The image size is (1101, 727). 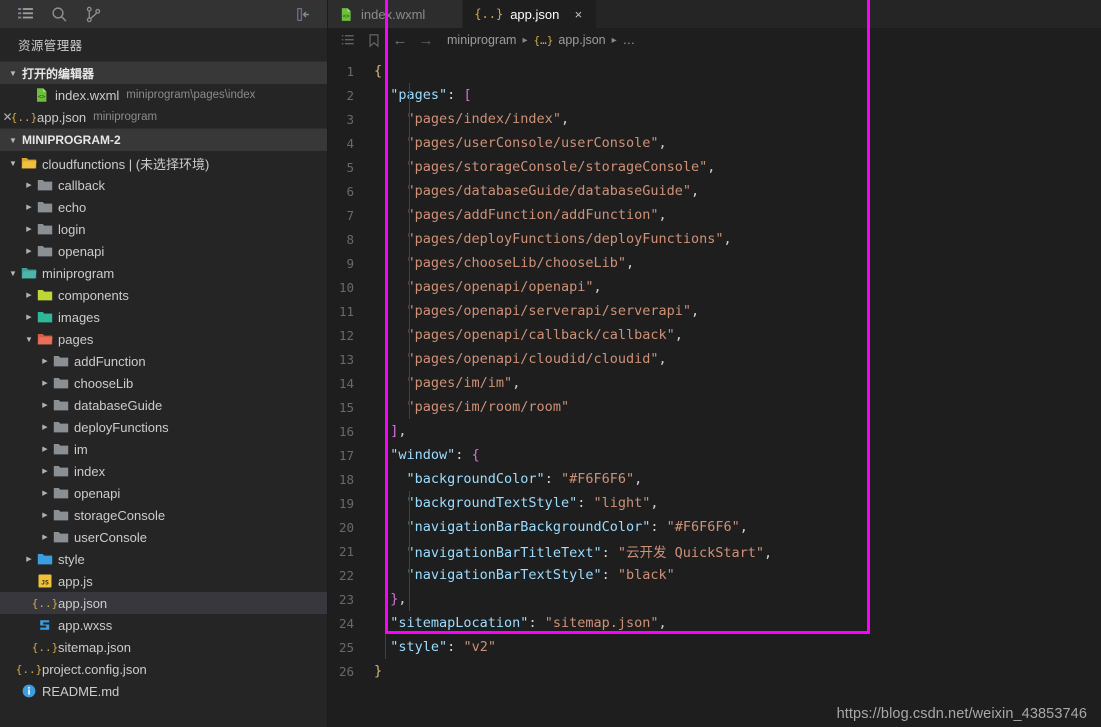 What do you see at coordinates (93, 14) in the screenshot?
I see `source-control-icon` at bounding box center [93, 14].